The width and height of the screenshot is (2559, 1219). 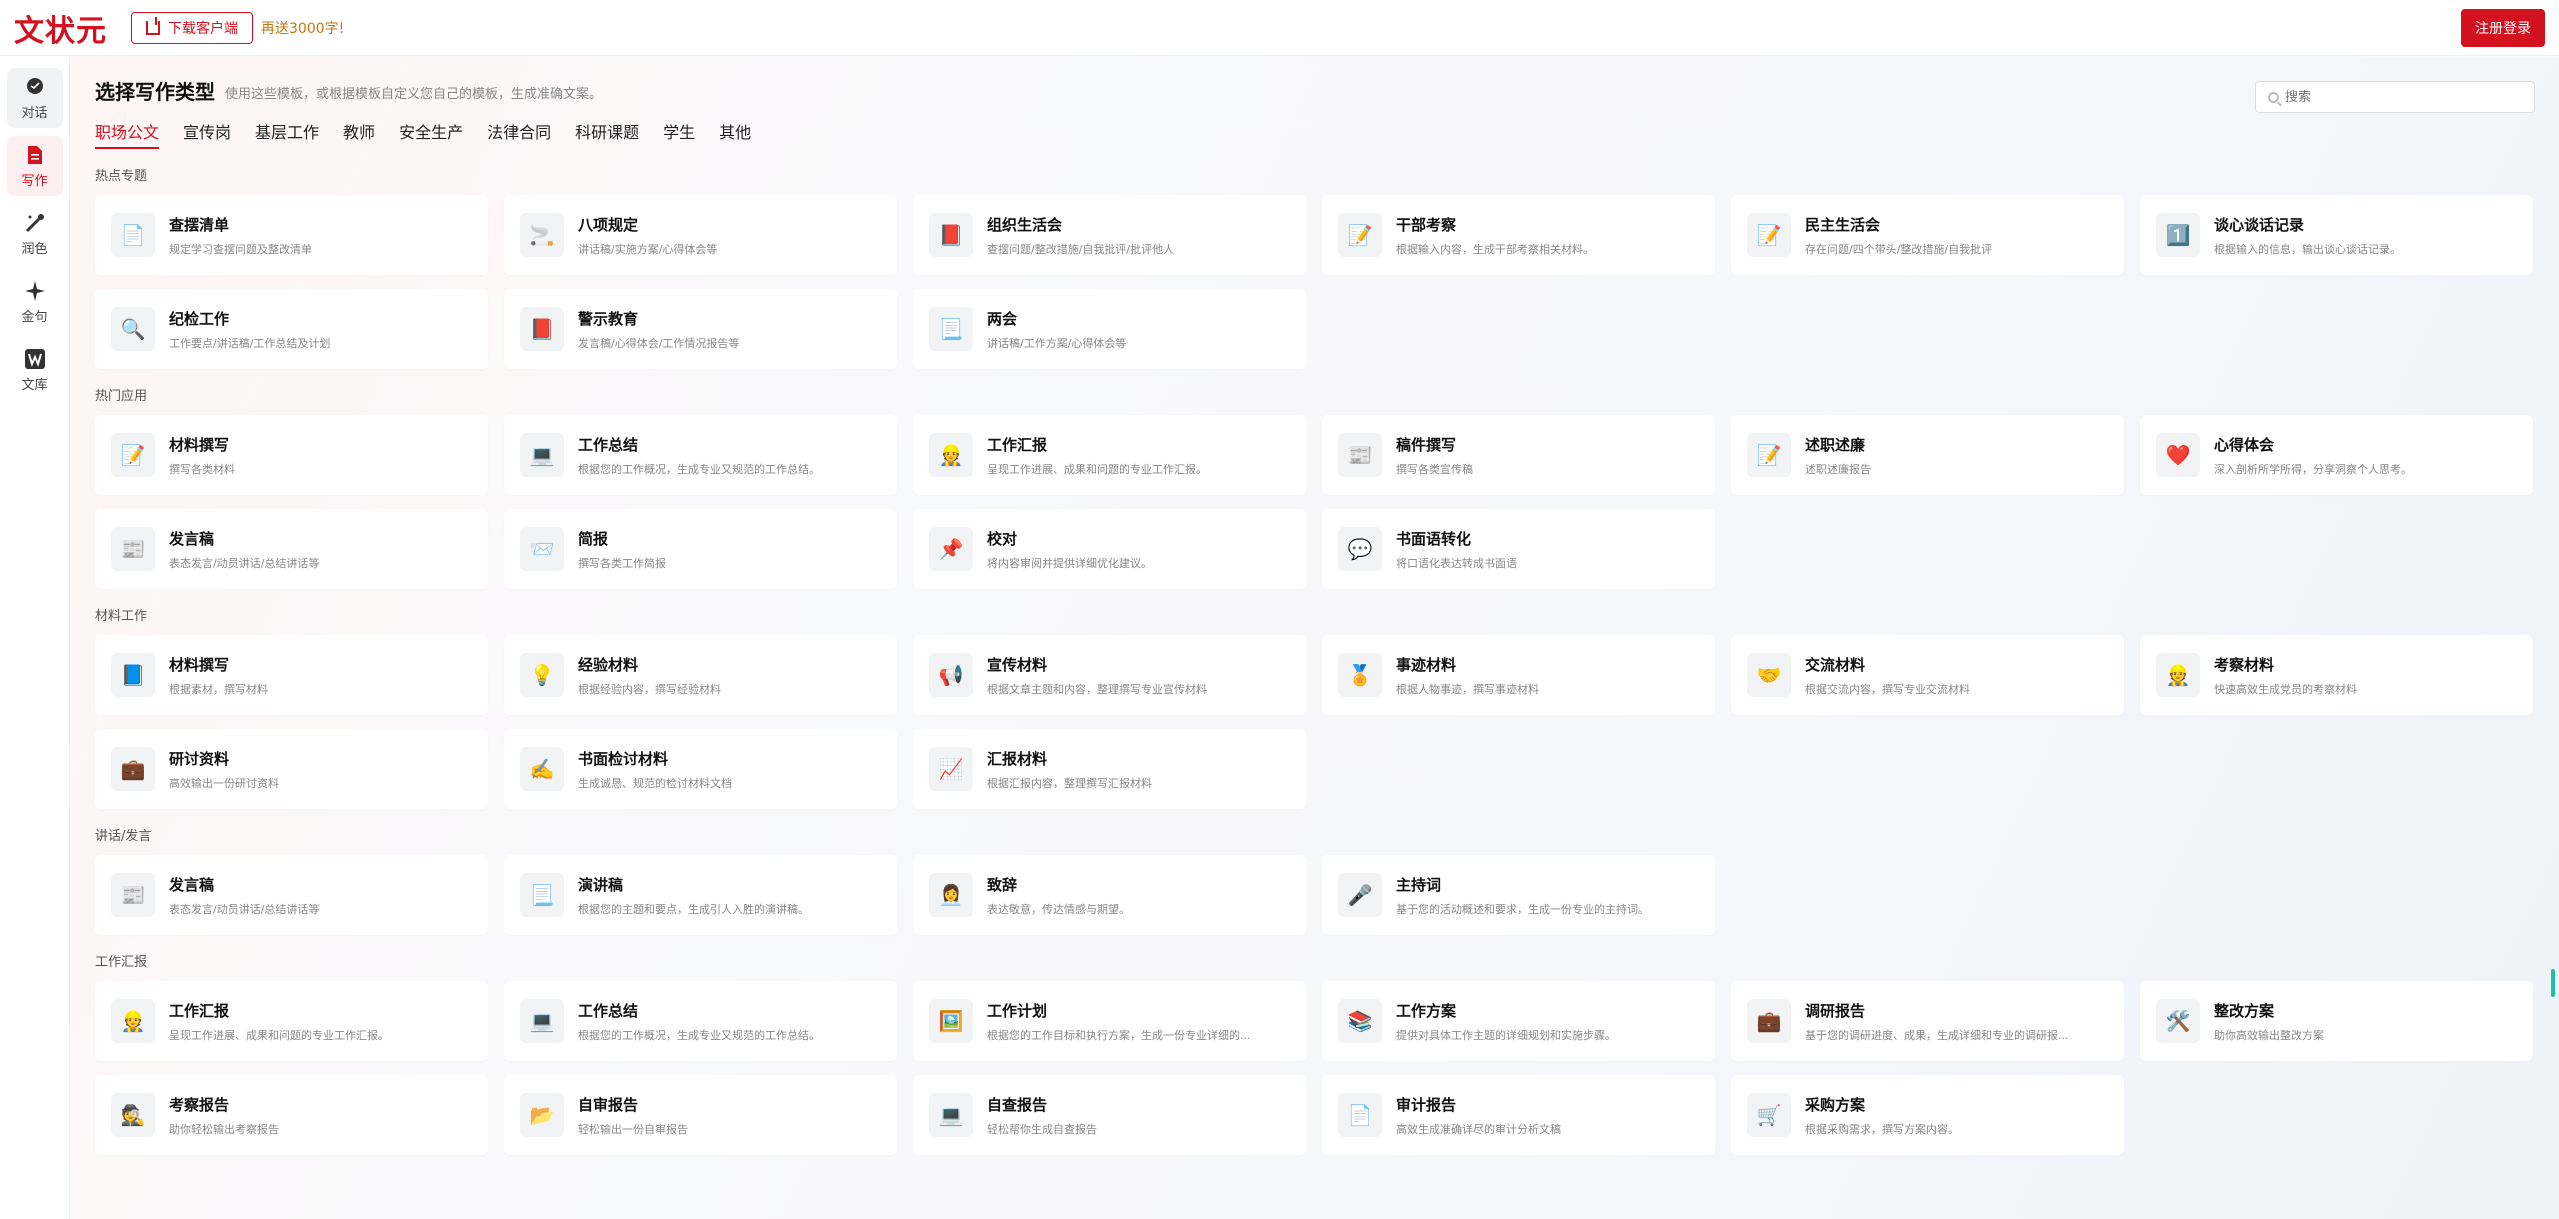 What do you see at coordinates (1069, 783) in the screenshot?
I see `template-card-desc: 根据汇报内容，整理撰写汇报材料` at bounding box center [1069, 783].